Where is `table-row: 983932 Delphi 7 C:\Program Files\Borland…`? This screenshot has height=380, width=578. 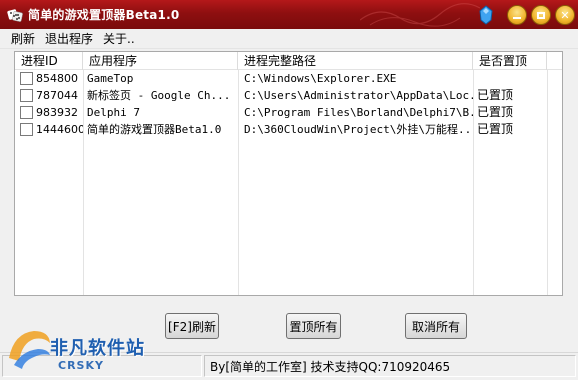
table-row: 983932 Delphi 7 C:\Program Files\Borland… is located at coordinates (288, 112).